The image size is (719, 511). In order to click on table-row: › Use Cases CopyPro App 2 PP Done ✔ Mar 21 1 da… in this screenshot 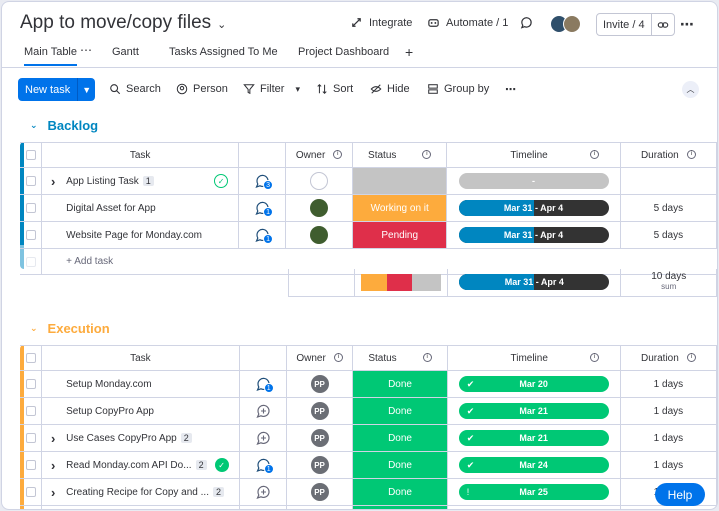, I will do `click(368, 438)`.